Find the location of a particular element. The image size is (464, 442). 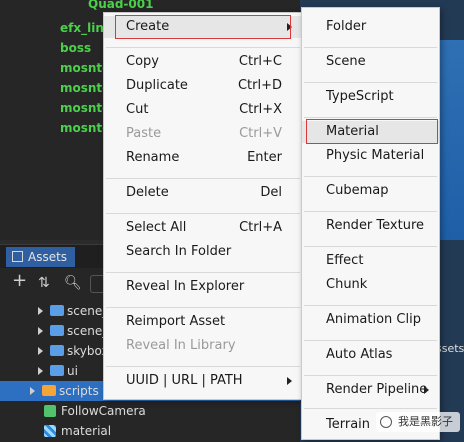

search-icon: 🔍︎ is located at coordinates (73, 283).